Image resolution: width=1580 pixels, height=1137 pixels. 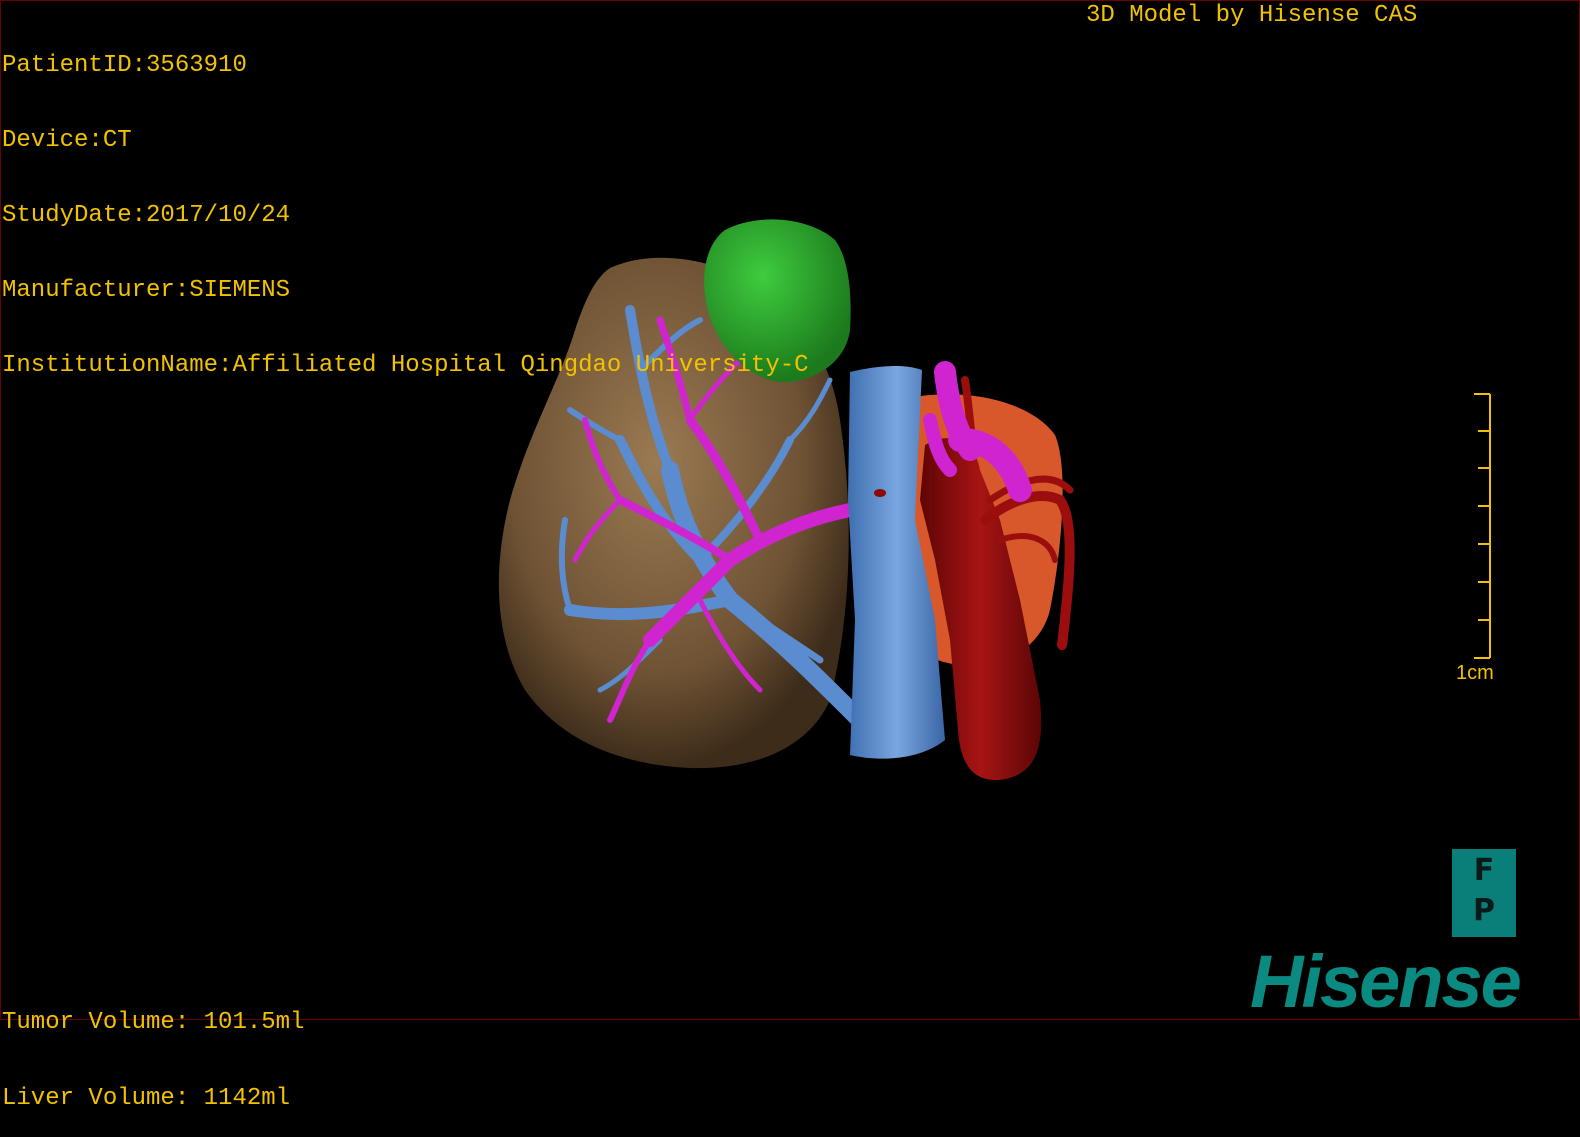 I want to click on manufacturer-text: Manufacturer:SIEMENS, so click(x=146, y=290).